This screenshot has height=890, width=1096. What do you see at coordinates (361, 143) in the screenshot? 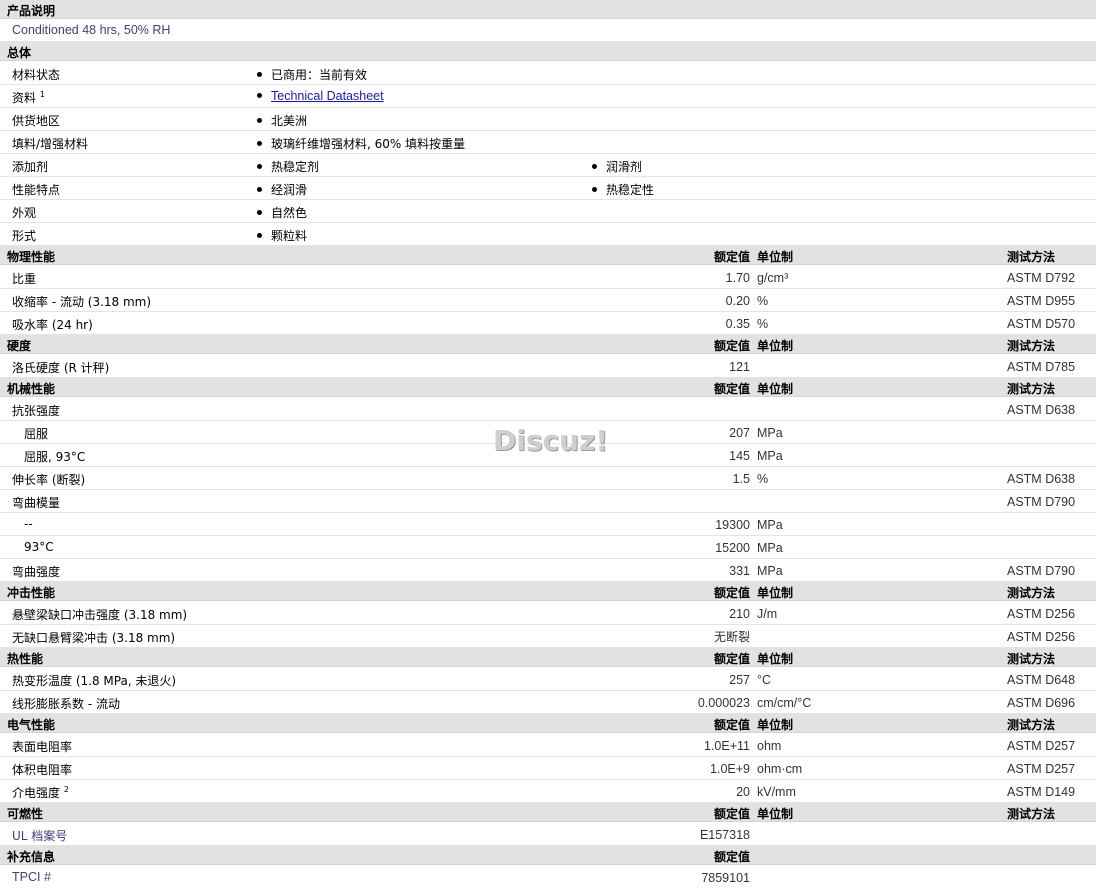
I see `bullet-item: 玻璃纤维增强材料, 60% 填料按重量` at bounding box center [361, 143].